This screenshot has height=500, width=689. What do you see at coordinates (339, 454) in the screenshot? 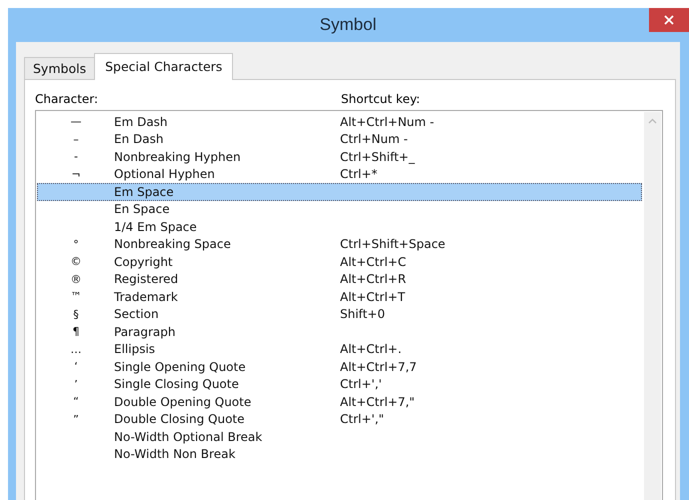
I see `list-row: No-Width Non Break` at bounding box center [339, 454].